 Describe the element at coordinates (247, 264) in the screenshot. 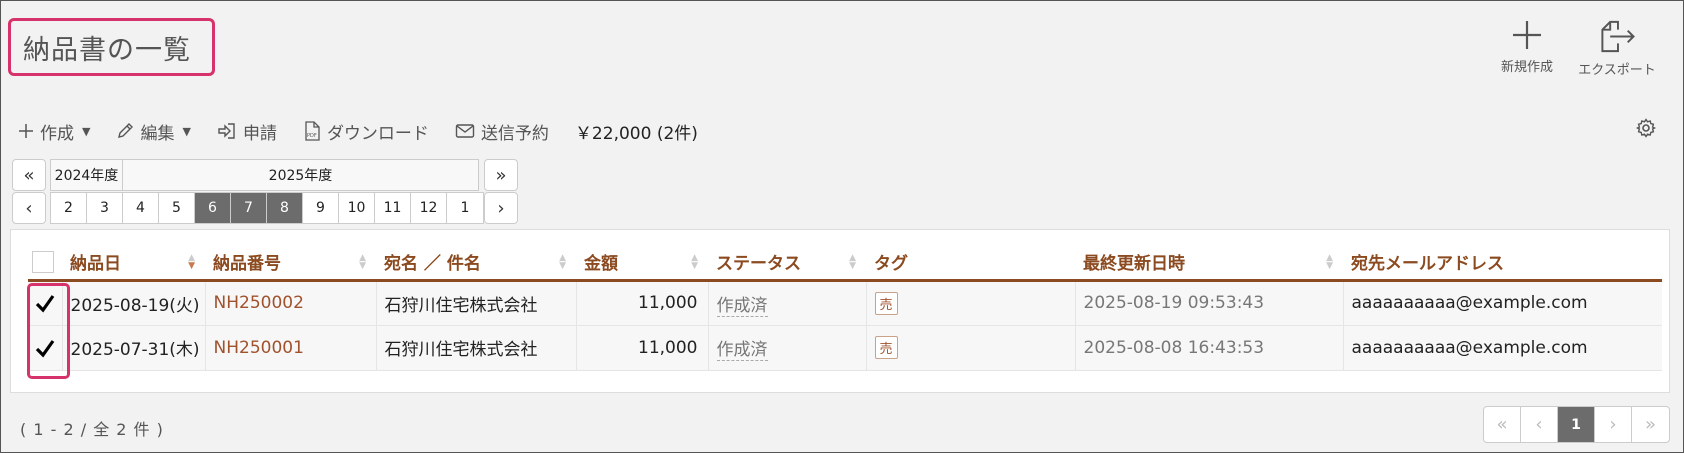

I see `column-label-number: 納品番号` at that location.